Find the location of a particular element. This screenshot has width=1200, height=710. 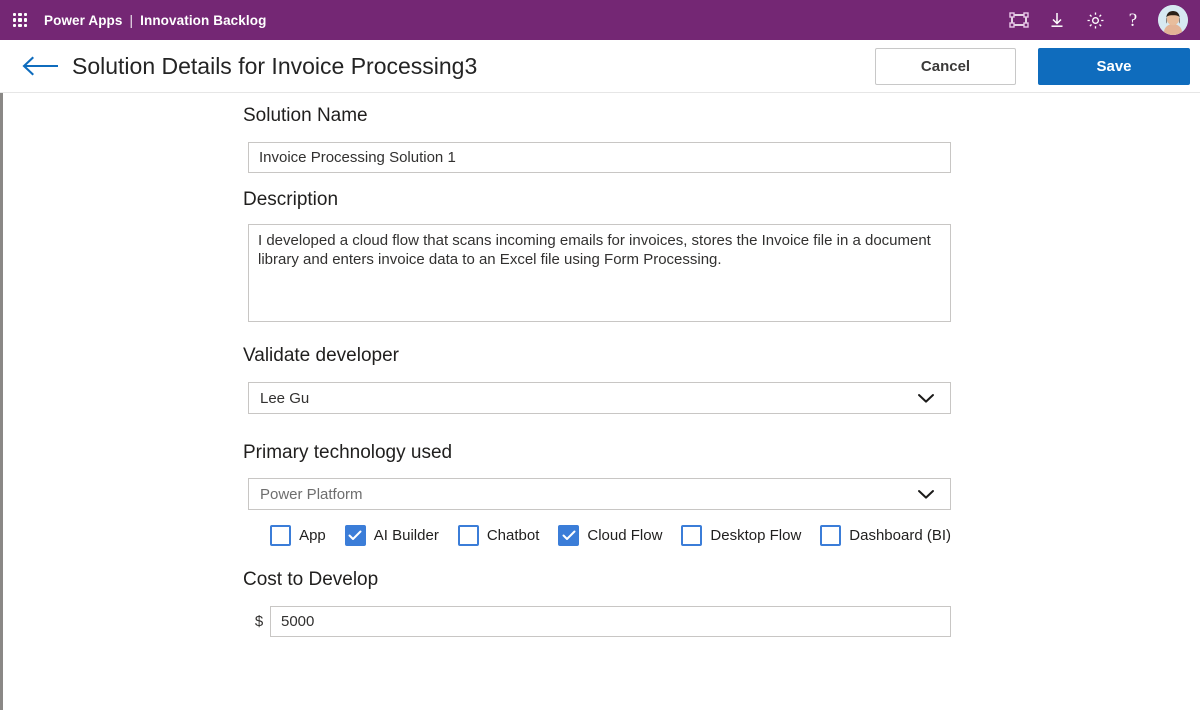

checkbox-dashboard-bi: Dashboard (BI) is located at coordinates (885, 535).